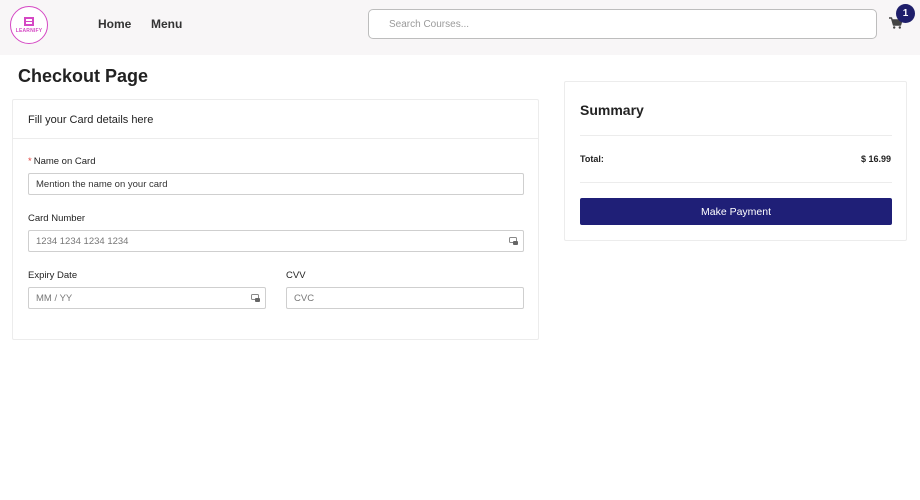 The image size is (920, 500). I want to click on top-header: LEARNIFY Home Menu 1, so click(460, 27).